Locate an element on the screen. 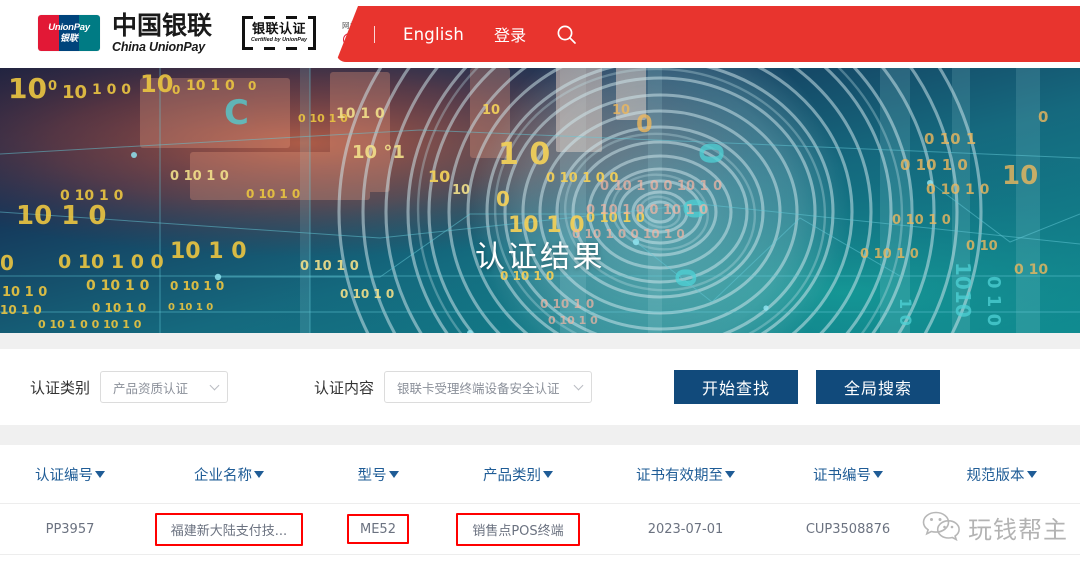 This screenshot has height=583, width=1080. filter-content-select: 银联卡受理终端设备安全认证 is located at coordinates (488, 387).